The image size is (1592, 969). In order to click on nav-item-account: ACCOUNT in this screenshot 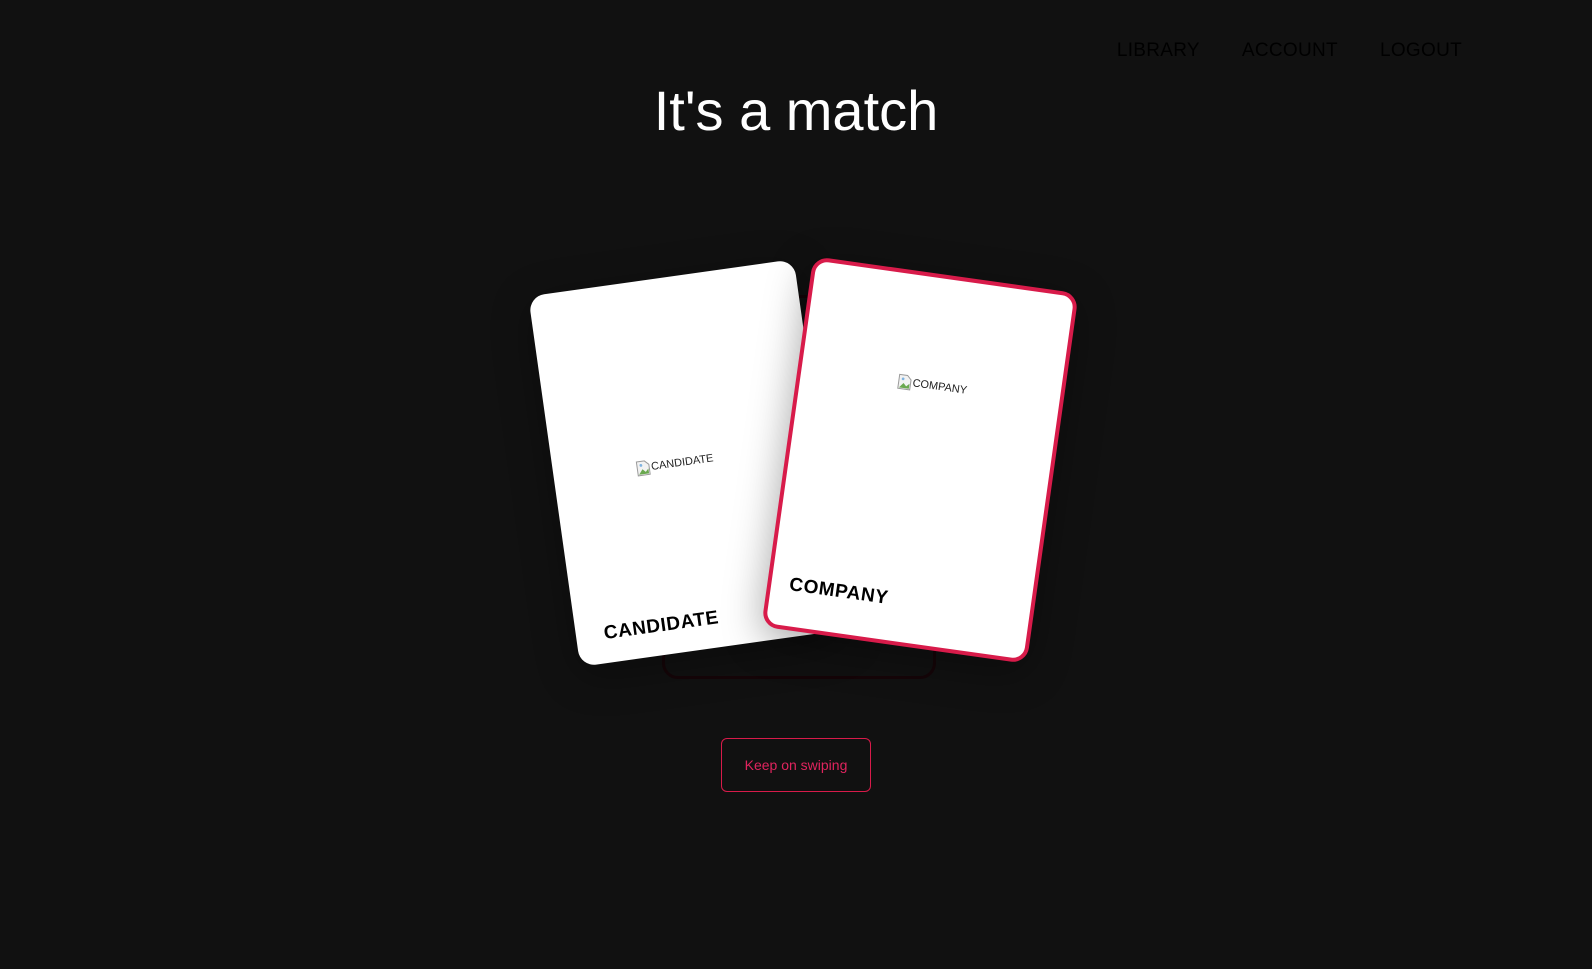, I will do `click(1290, 51)`.